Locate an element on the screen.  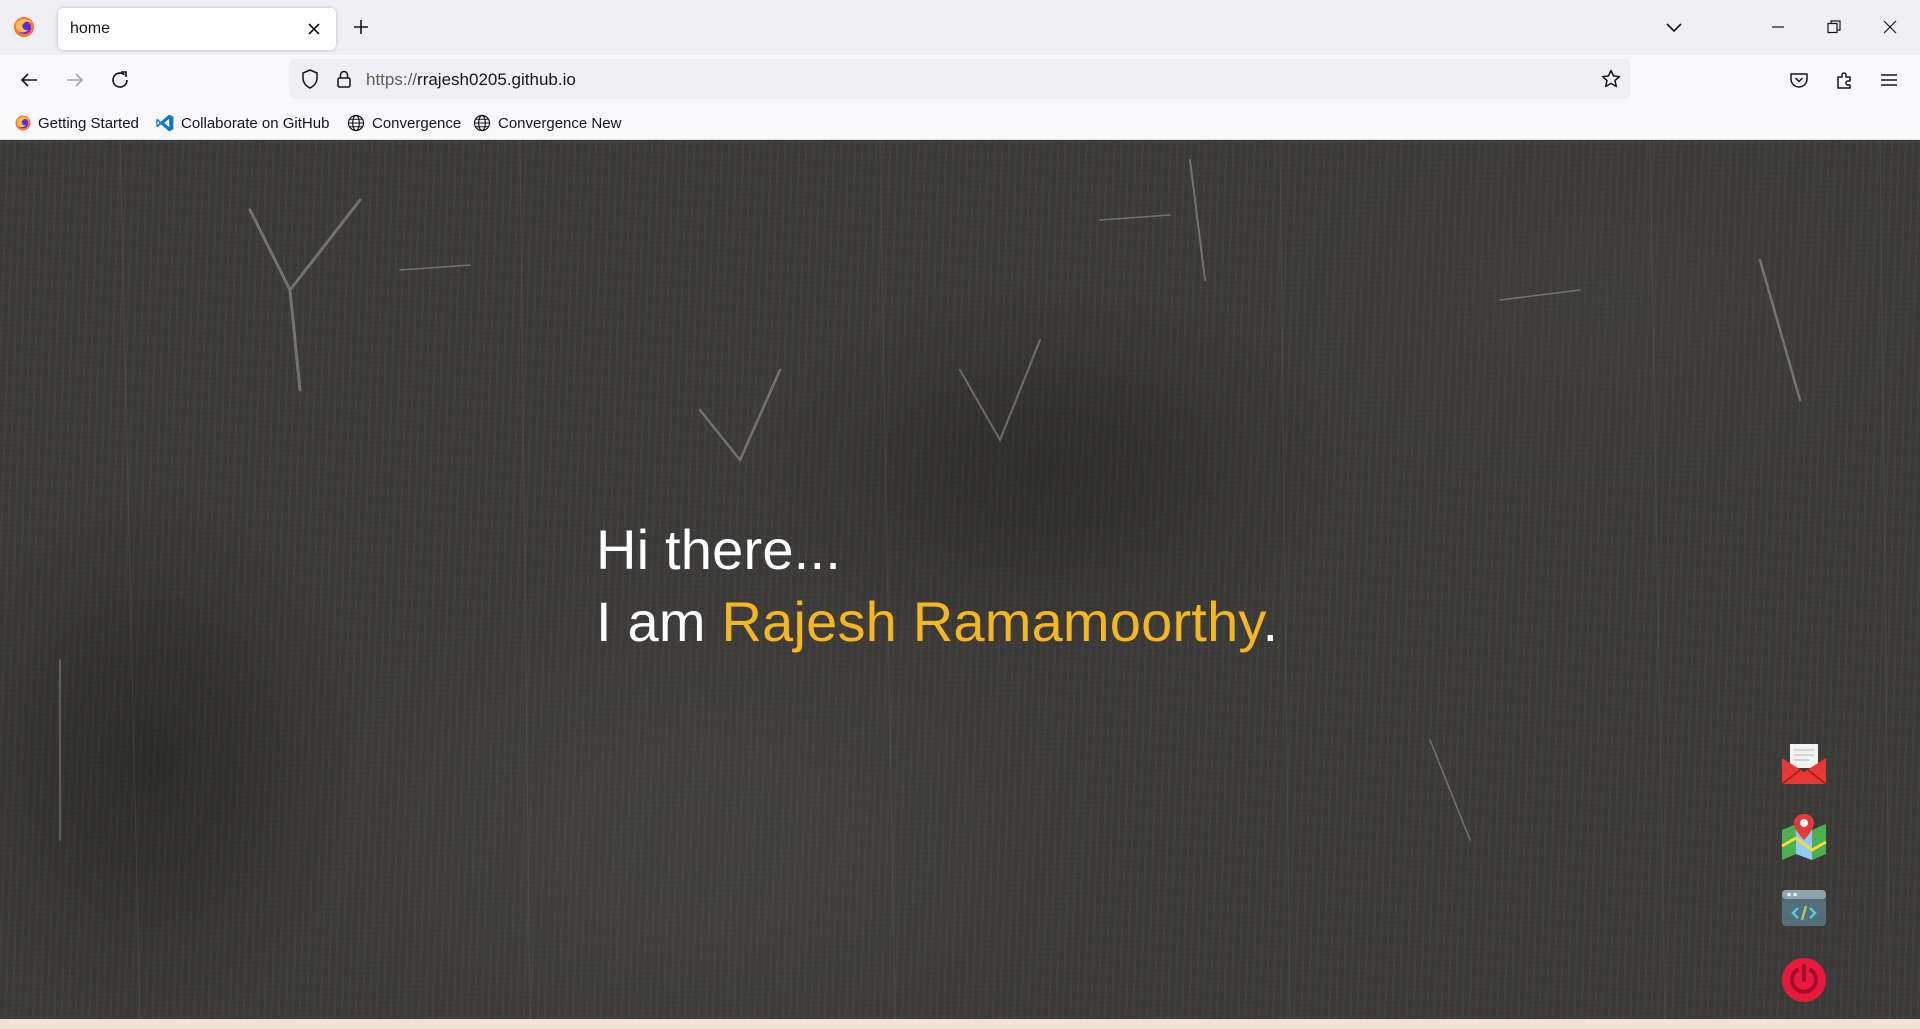
restore-button is located at coordinates (1834, 27).